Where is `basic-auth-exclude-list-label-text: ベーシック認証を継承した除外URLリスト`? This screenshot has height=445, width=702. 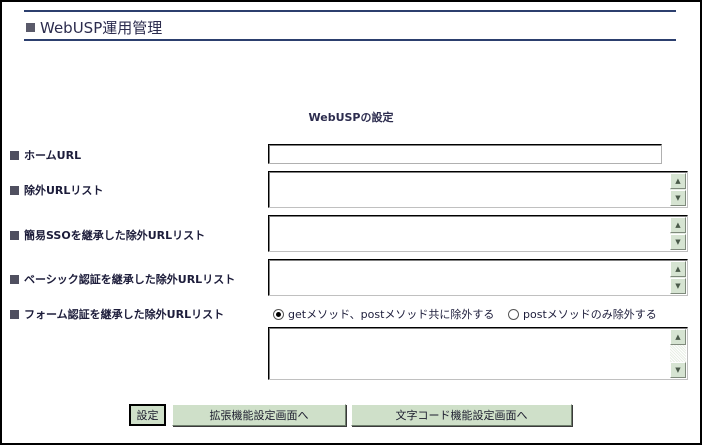 basic-auth-exclude-list-label-text: ベーシック認証を継承した除外URLリスト is located at coordinates (130, 279).